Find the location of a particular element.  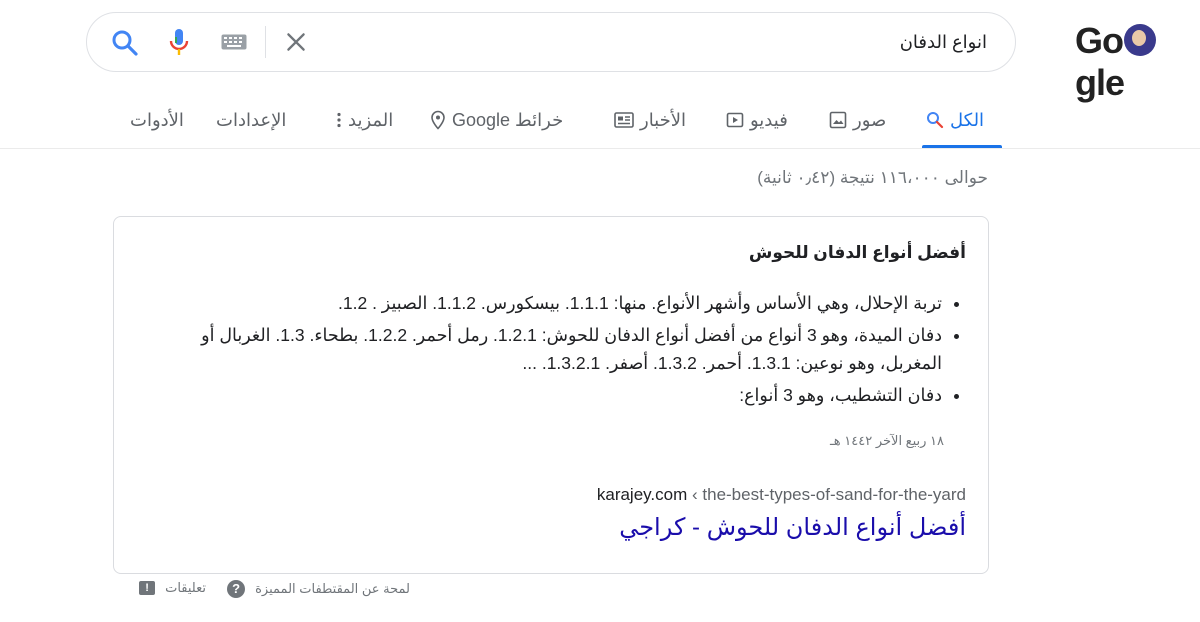

google-logo: Gogle is located at coordinates (1137, 61).